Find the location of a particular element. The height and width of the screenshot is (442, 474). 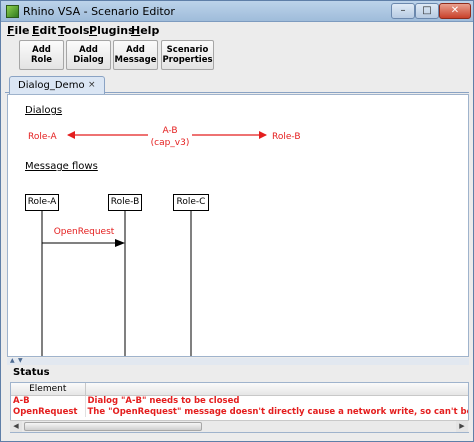

menu-bar: File Edit Tools Plugins Help is located at coordinates (237, 31).